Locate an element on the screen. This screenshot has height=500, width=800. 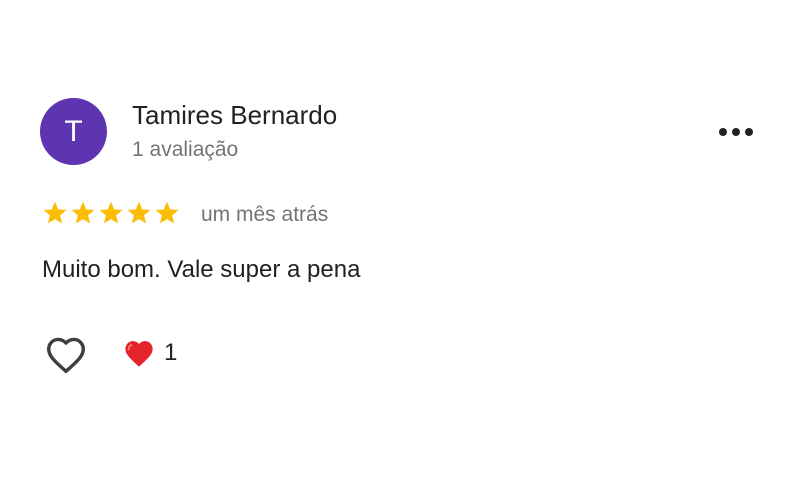
review-text: Muito bom. Vale super a pena is located at coordinates (201, 269).